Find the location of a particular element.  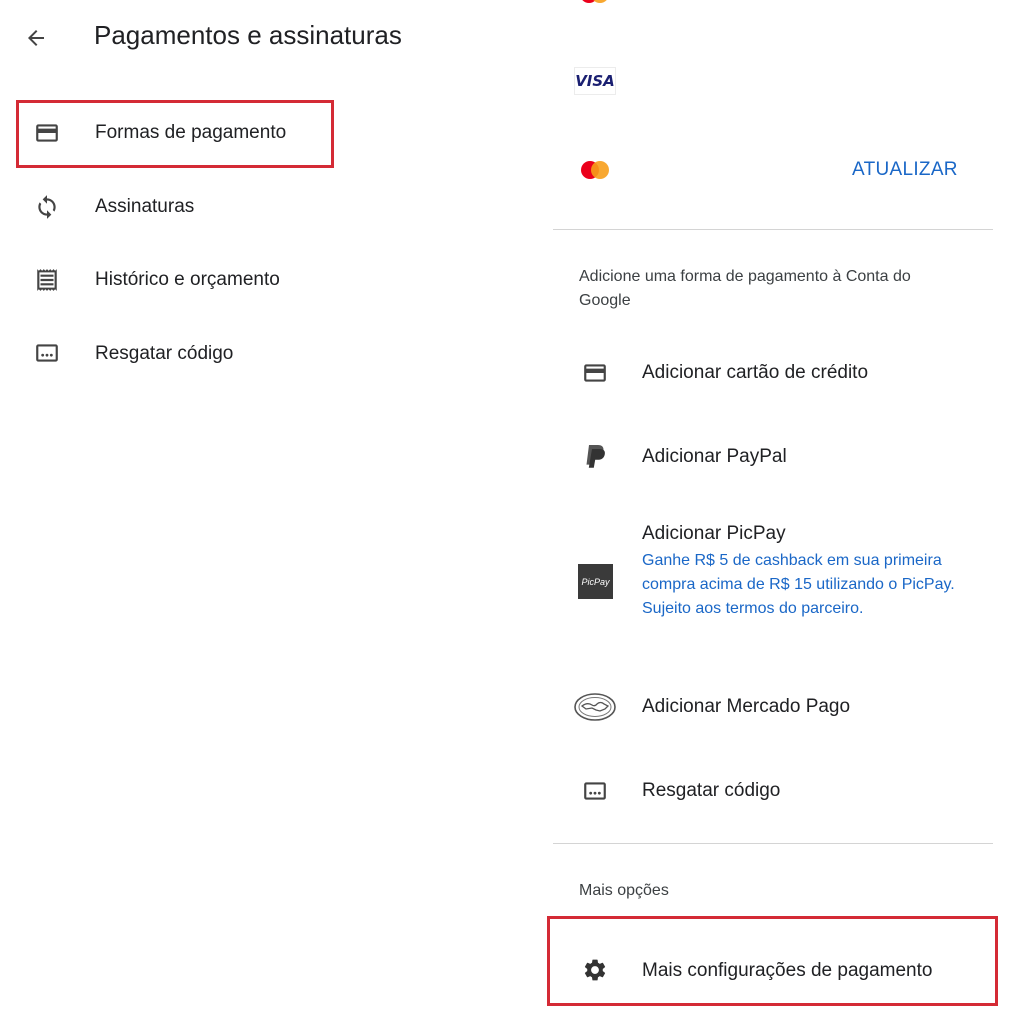

page-title: Pagamentos e assinaturas is located at coordinates (248, 35).